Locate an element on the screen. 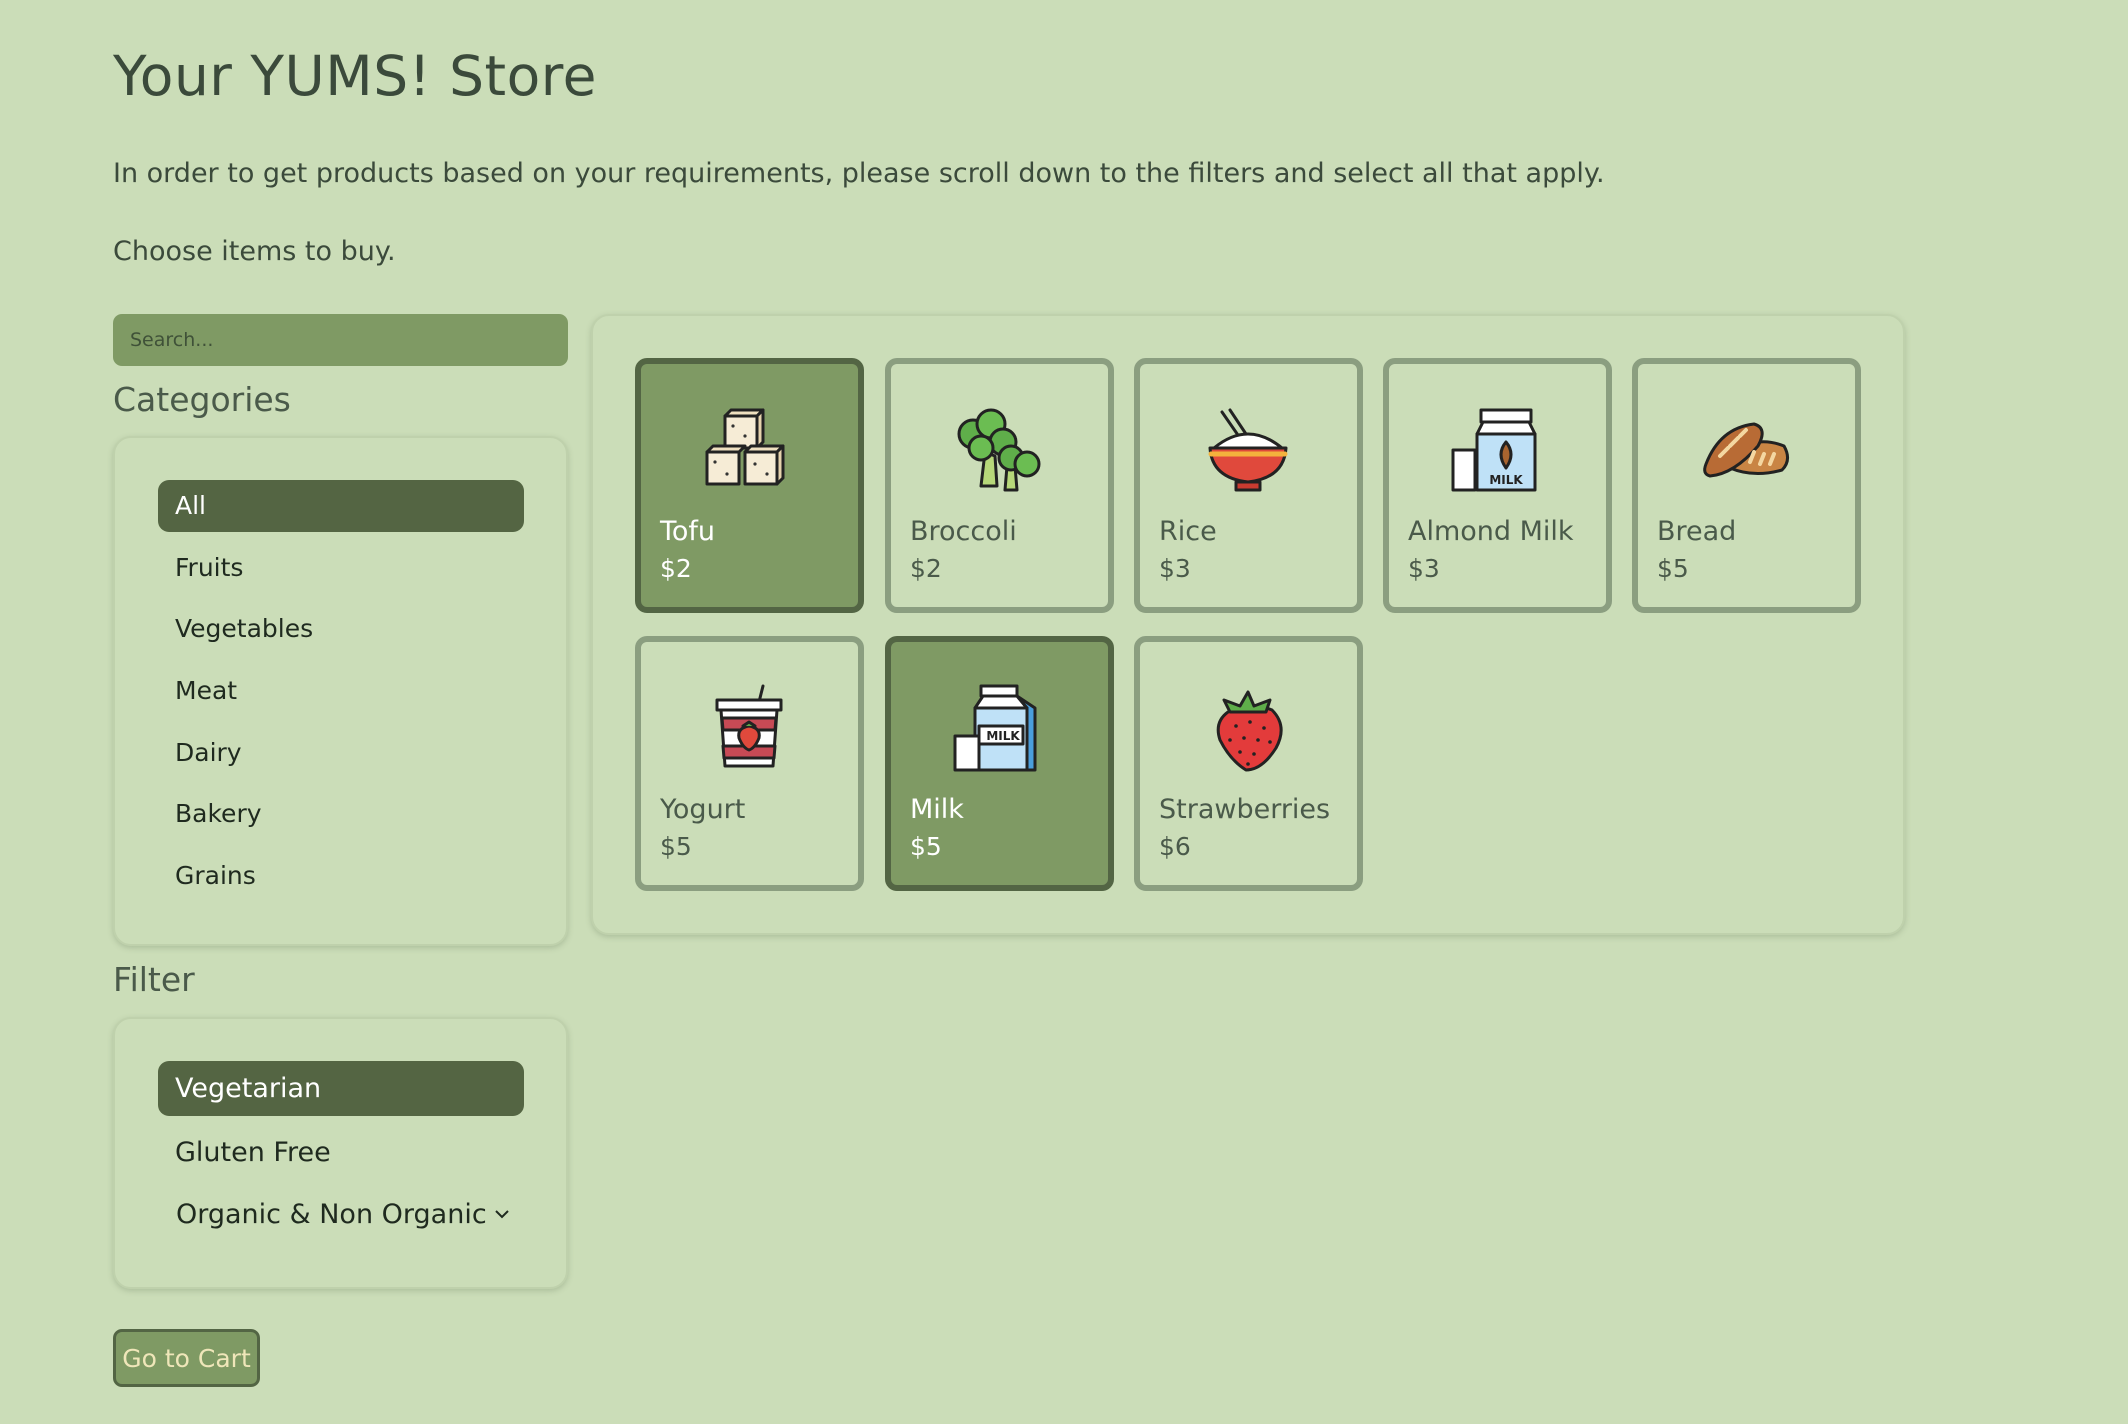 Image resolution: width=2128 pixels, height=1424 pixels. yogurt-icon is located at coordinates (749, 726).